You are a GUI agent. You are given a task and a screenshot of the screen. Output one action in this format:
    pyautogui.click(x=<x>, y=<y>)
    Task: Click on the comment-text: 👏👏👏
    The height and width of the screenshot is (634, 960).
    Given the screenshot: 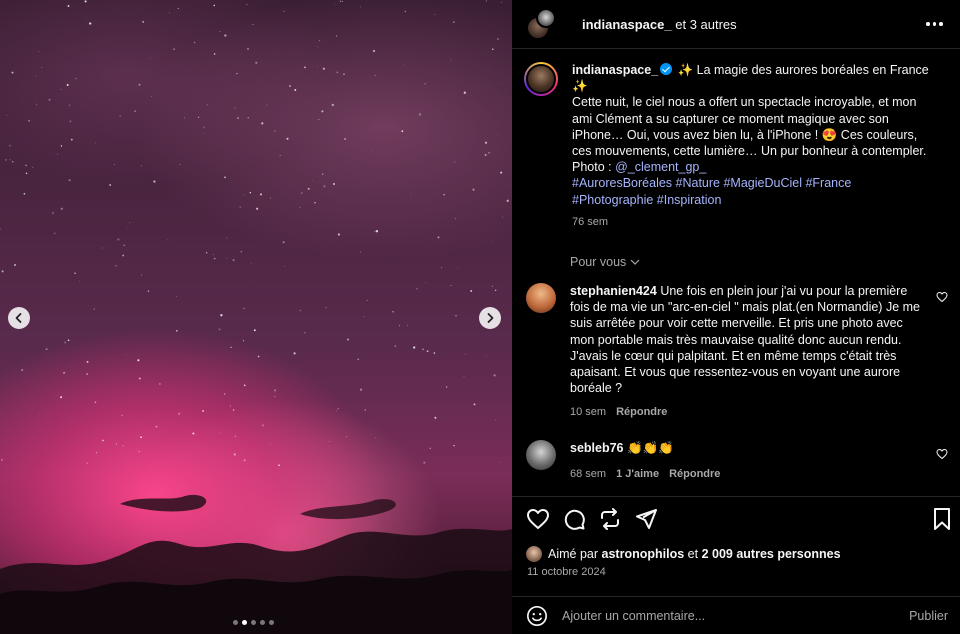 What is the action you would take?
    pyautogui.click(x=650, y=448)
    